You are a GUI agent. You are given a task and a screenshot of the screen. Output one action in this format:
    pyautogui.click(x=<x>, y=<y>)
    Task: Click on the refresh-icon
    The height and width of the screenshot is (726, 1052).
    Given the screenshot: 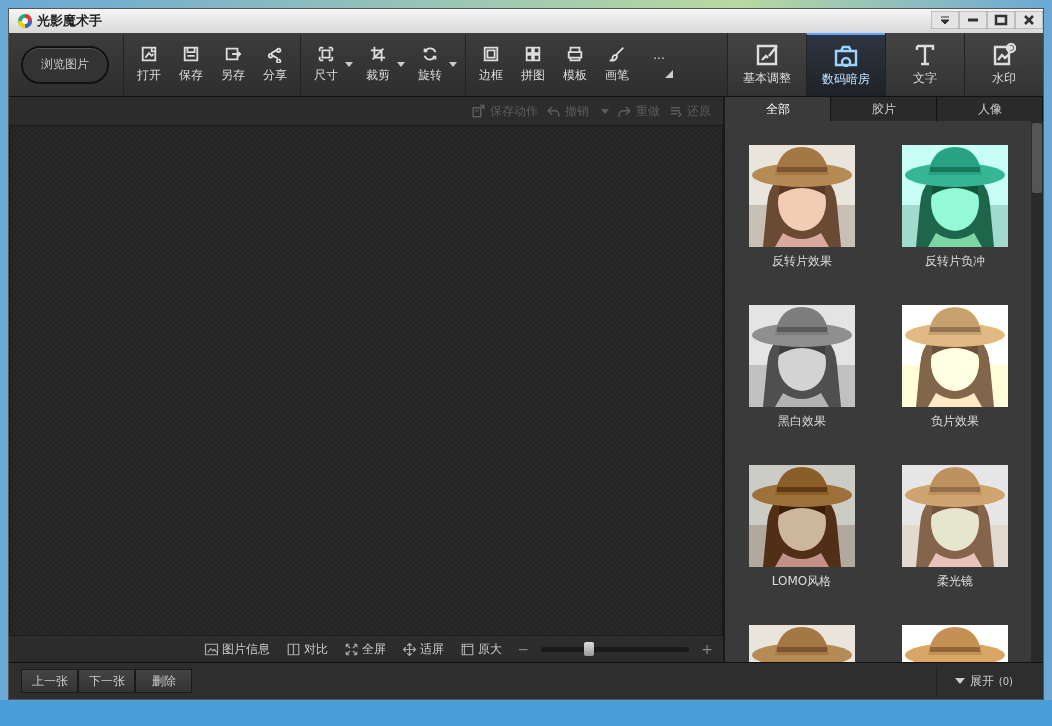 What is the action you would take?
    pyautogui.click(x=430, y=54)
    